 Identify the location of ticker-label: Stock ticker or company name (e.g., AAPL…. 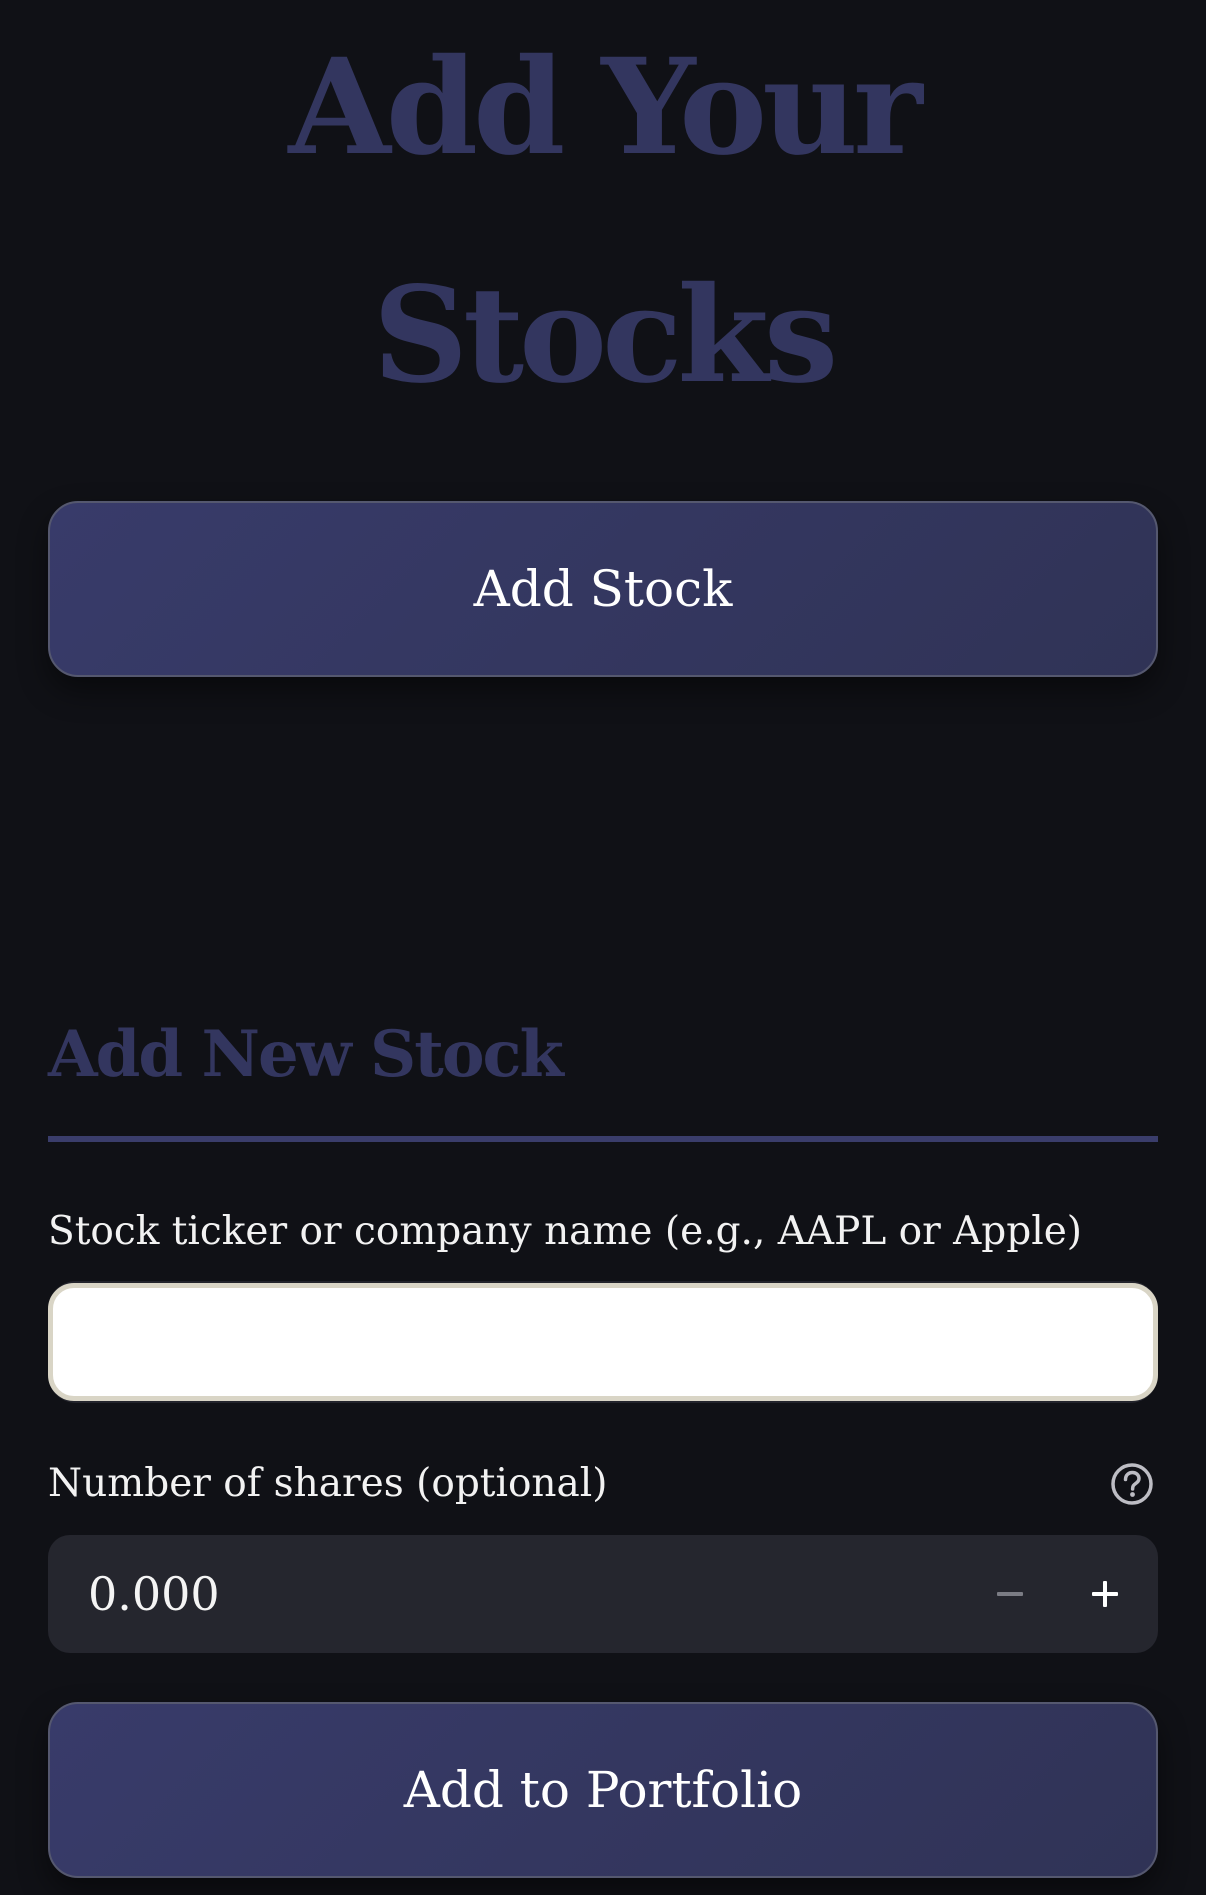
(565, 1231).